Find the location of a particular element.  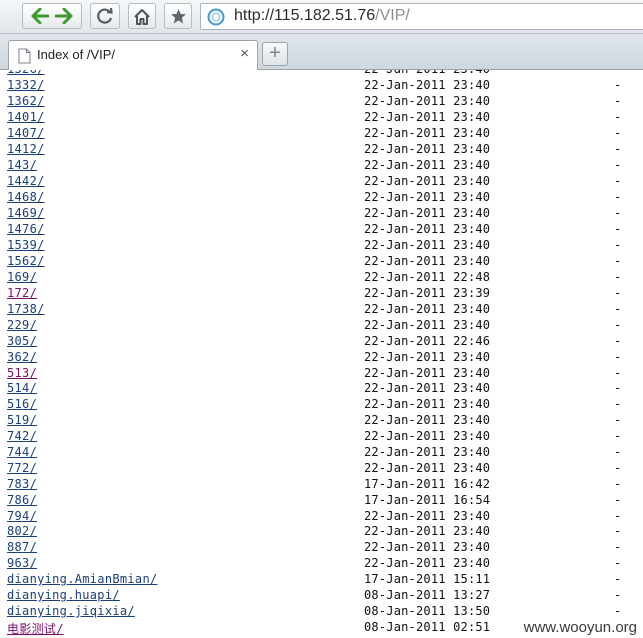

directory-link: 电影测试/ is located at coordinates (35, 628).